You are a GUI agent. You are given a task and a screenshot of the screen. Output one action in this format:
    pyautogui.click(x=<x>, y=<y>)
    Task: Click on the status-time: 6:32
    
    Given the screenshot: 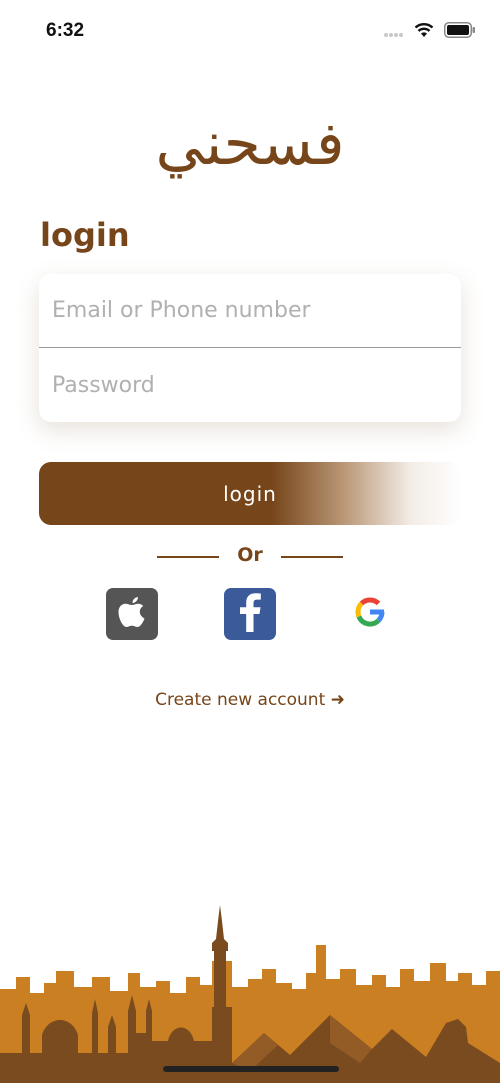 What is the action you would take?
    pyautogui.click(x=65, y=30)
    